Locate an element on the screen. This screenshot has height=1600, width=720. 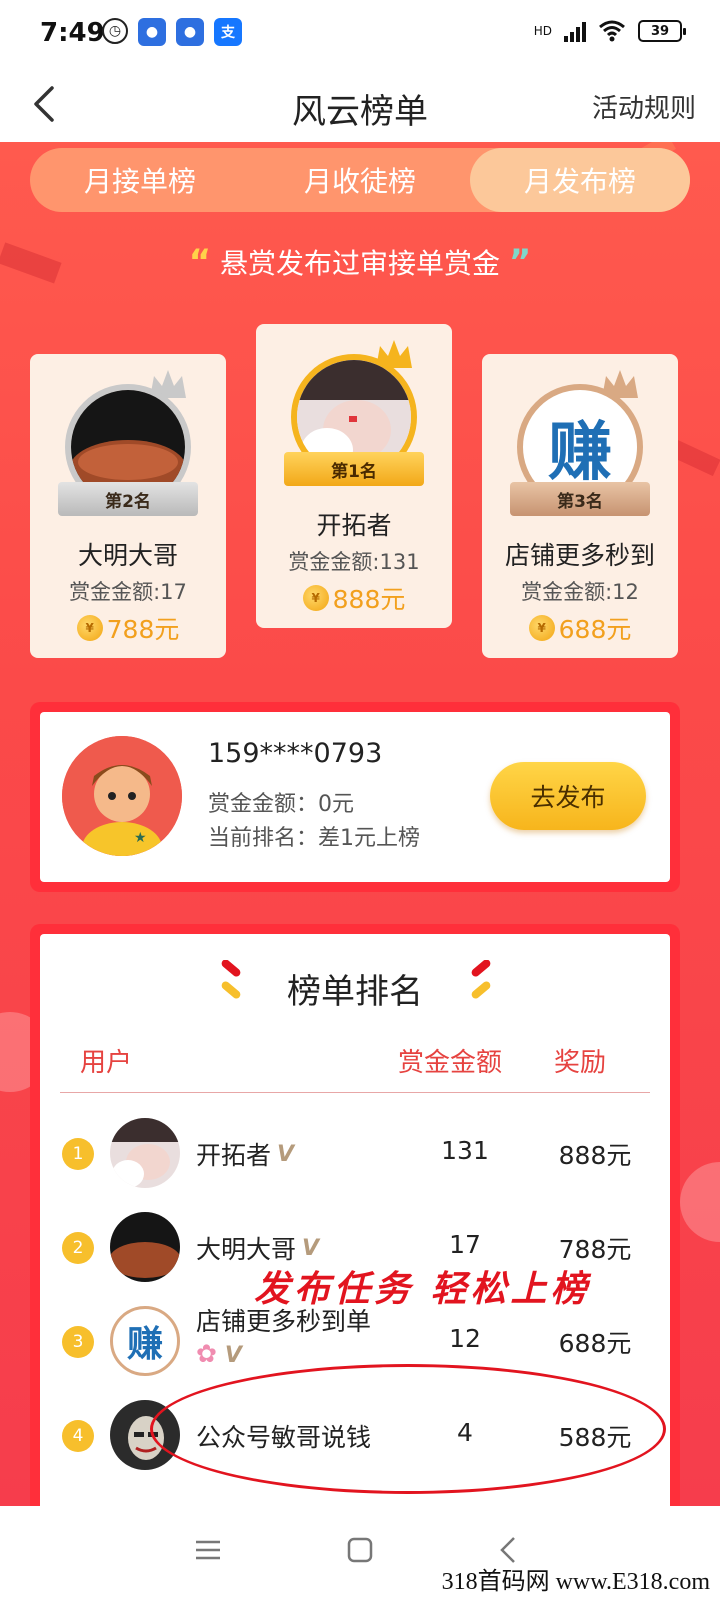
app-header: 风云榜单 活动规则 is located at coordinates (360, 105).